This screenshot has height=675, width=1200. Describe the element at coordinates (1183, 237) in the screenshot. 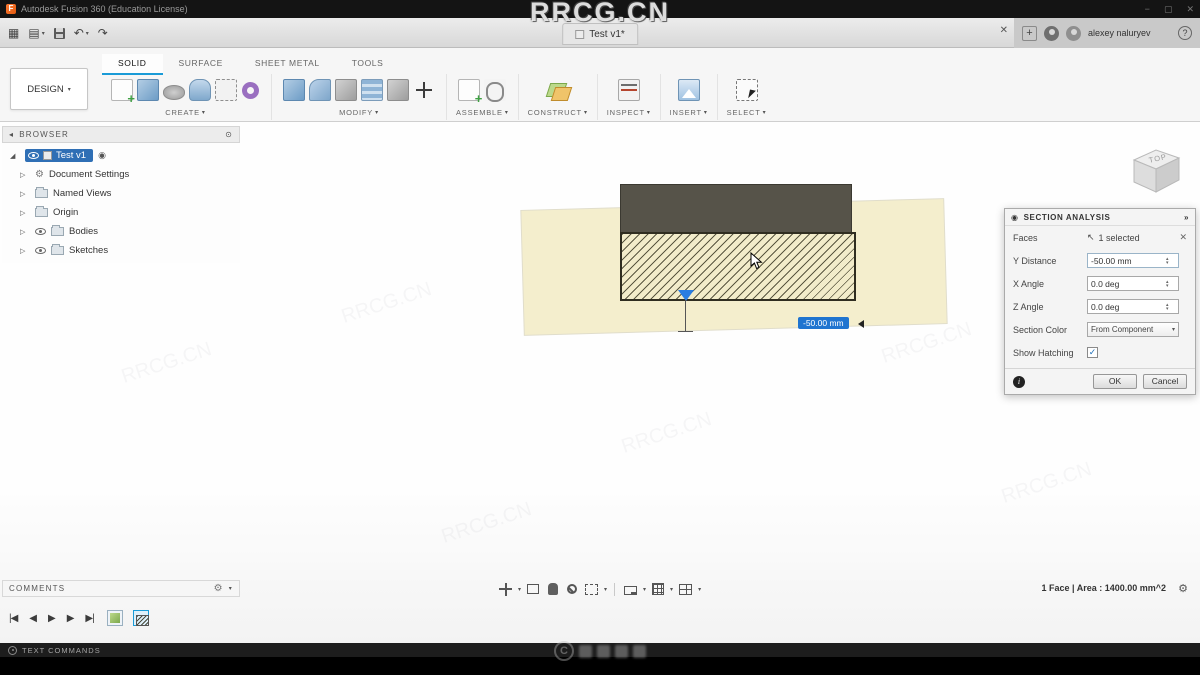

I see `clear-selection-button: ✕` at that location.